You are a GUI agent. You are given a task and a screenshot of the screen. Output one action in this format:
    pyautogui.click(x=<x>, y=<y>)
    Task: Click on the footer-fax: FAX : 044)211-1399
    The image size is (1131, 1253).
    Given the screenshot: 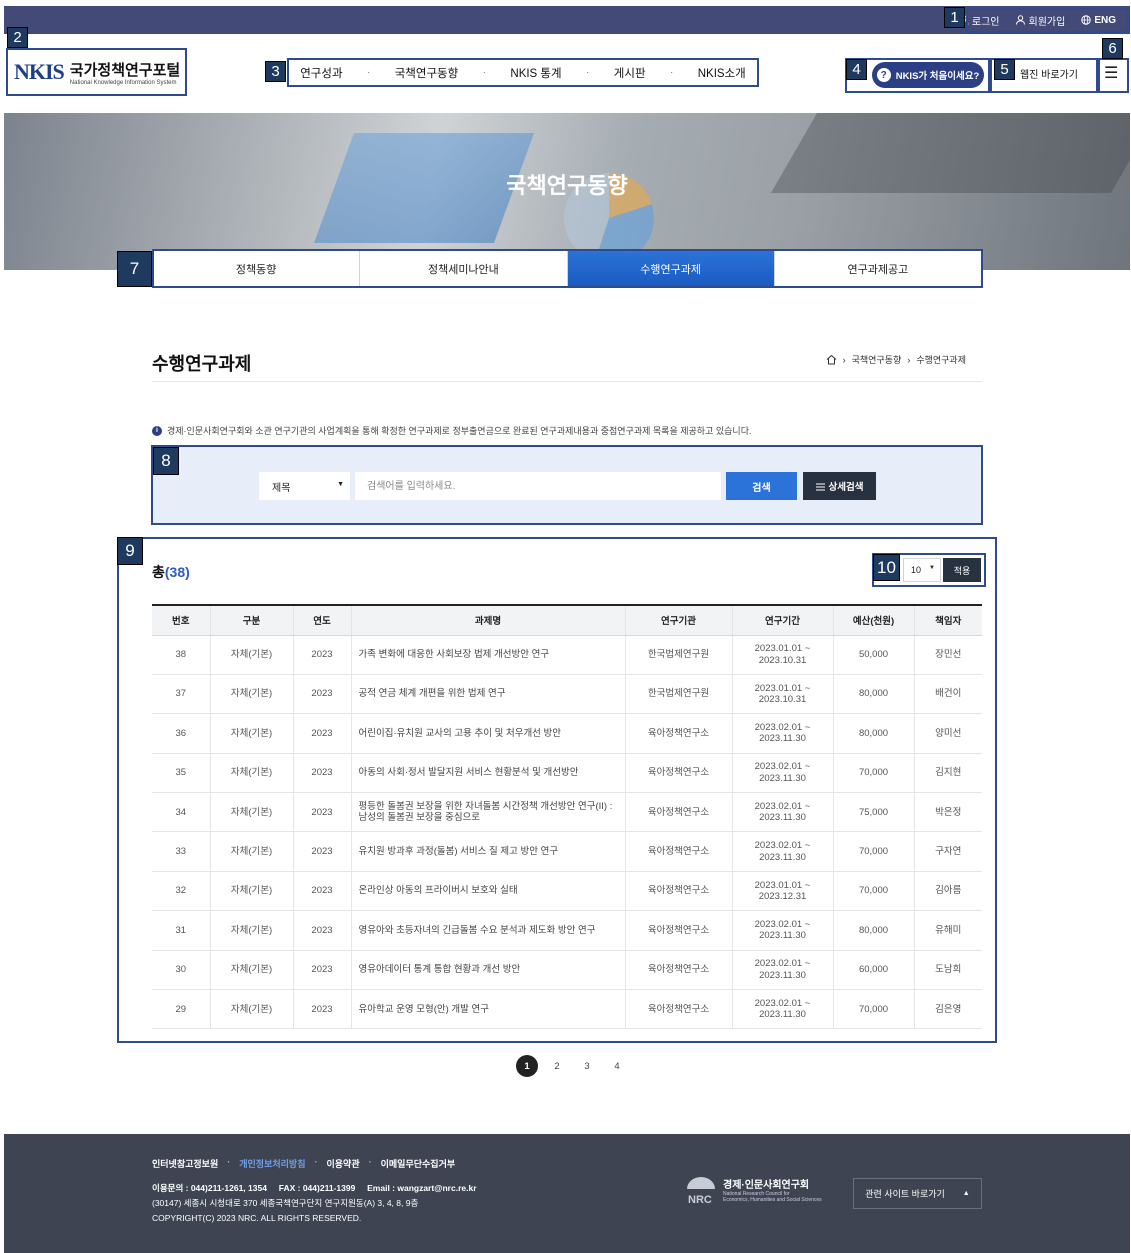 What is the action you would take?
    pyautogui.click(x=317, y=1188)
    